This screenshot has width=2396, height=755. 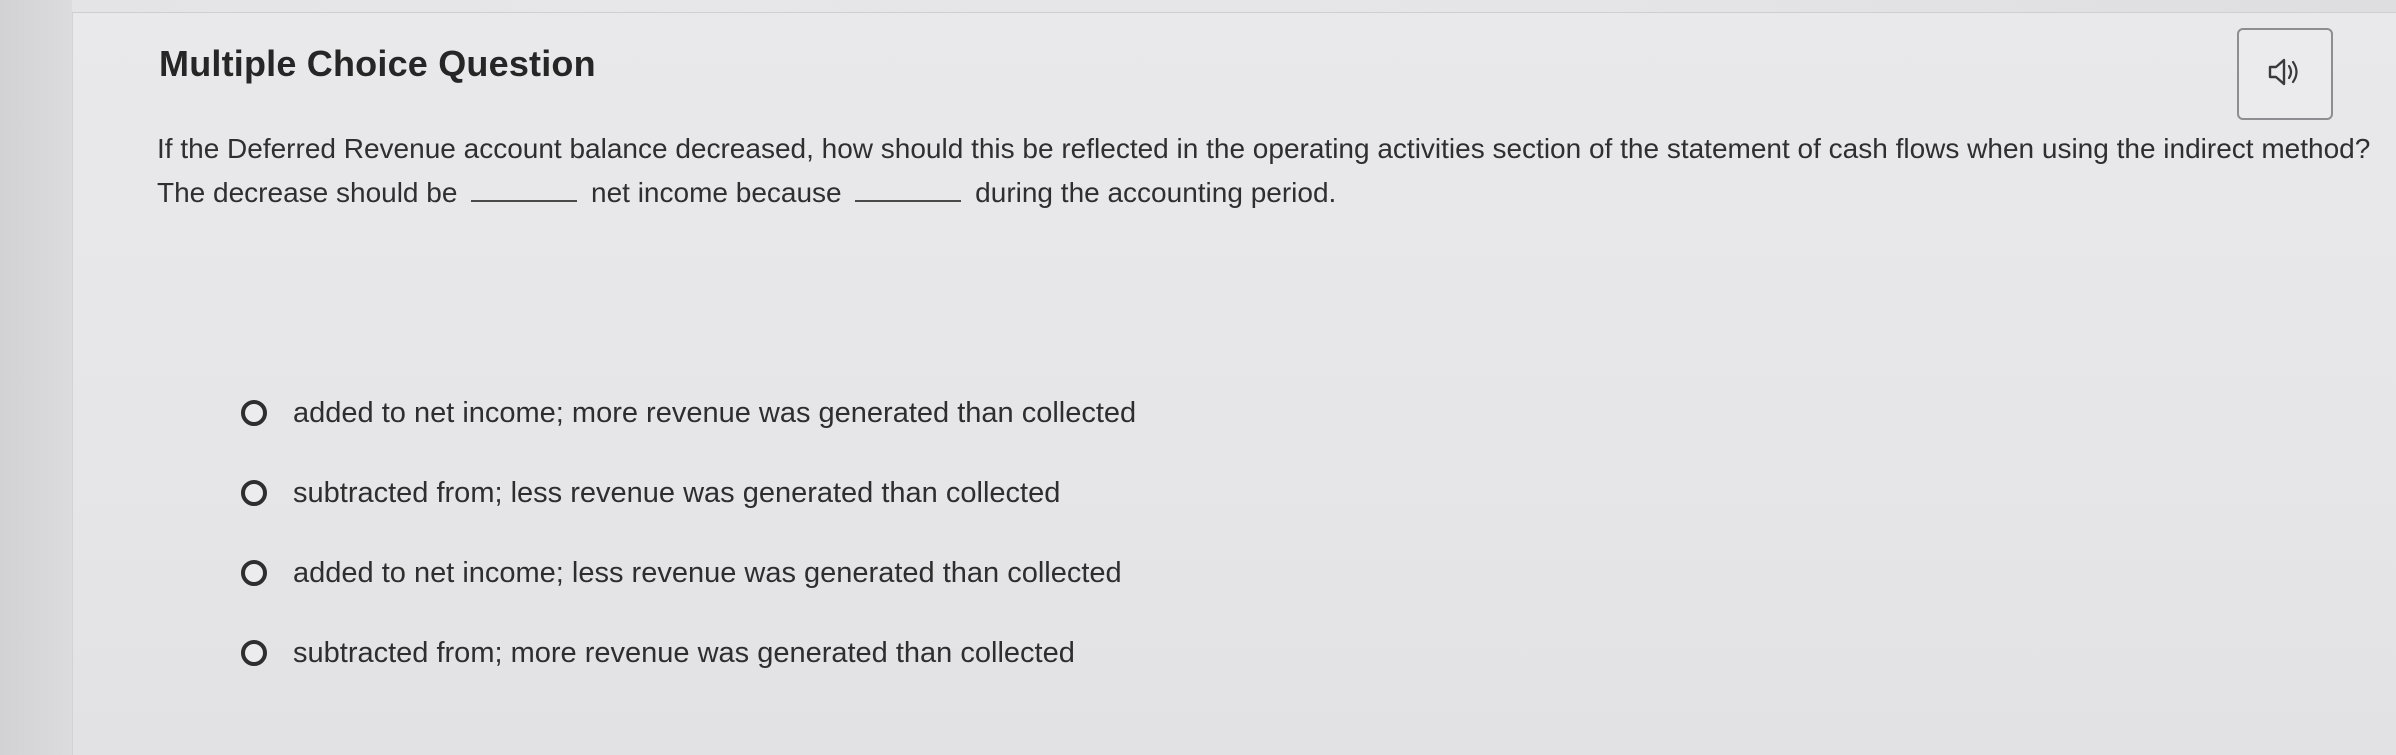 I want to click on left-rail, so click(x=36, y=377).